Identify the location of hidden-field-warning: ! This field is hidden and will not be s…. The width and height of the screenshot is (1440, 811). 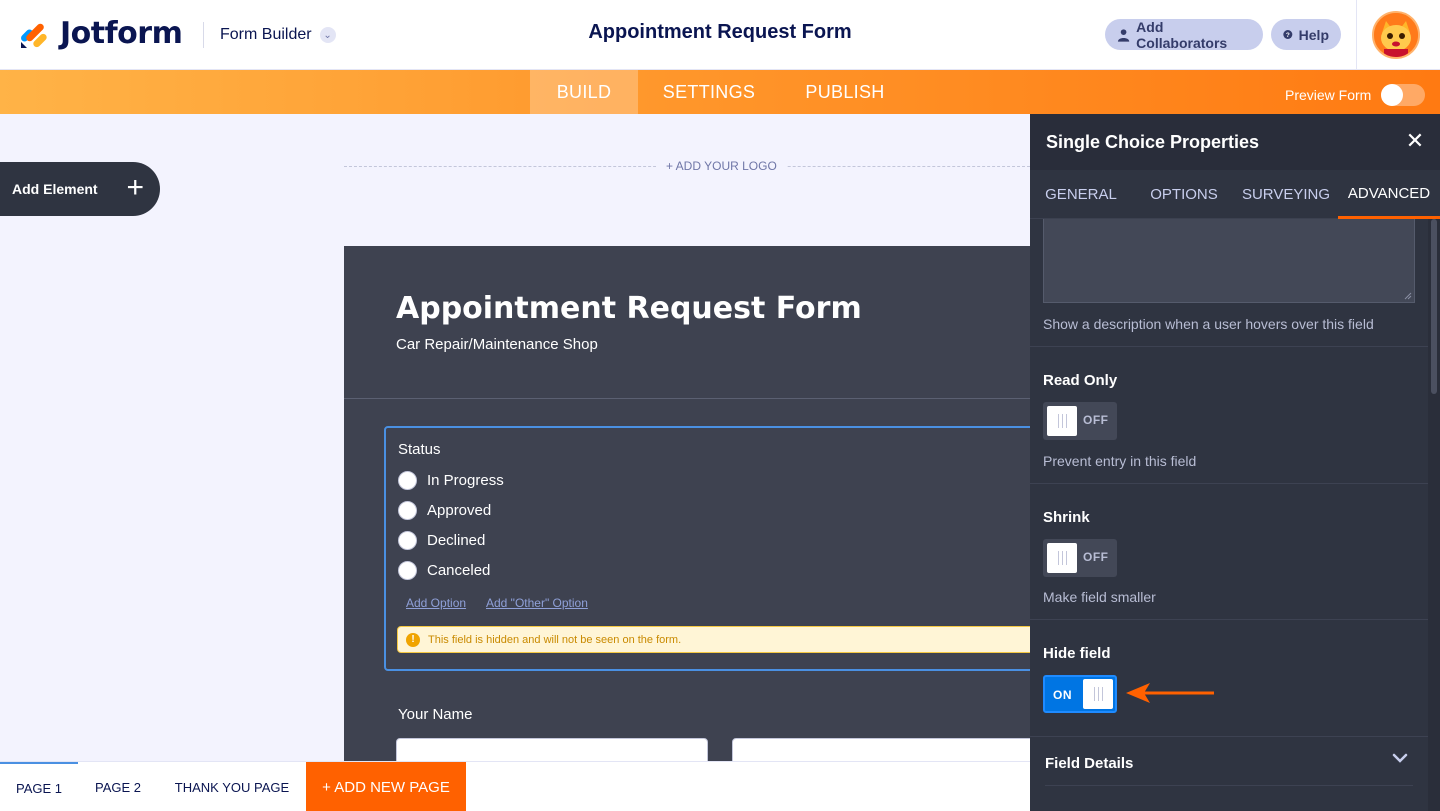
(722, 639).